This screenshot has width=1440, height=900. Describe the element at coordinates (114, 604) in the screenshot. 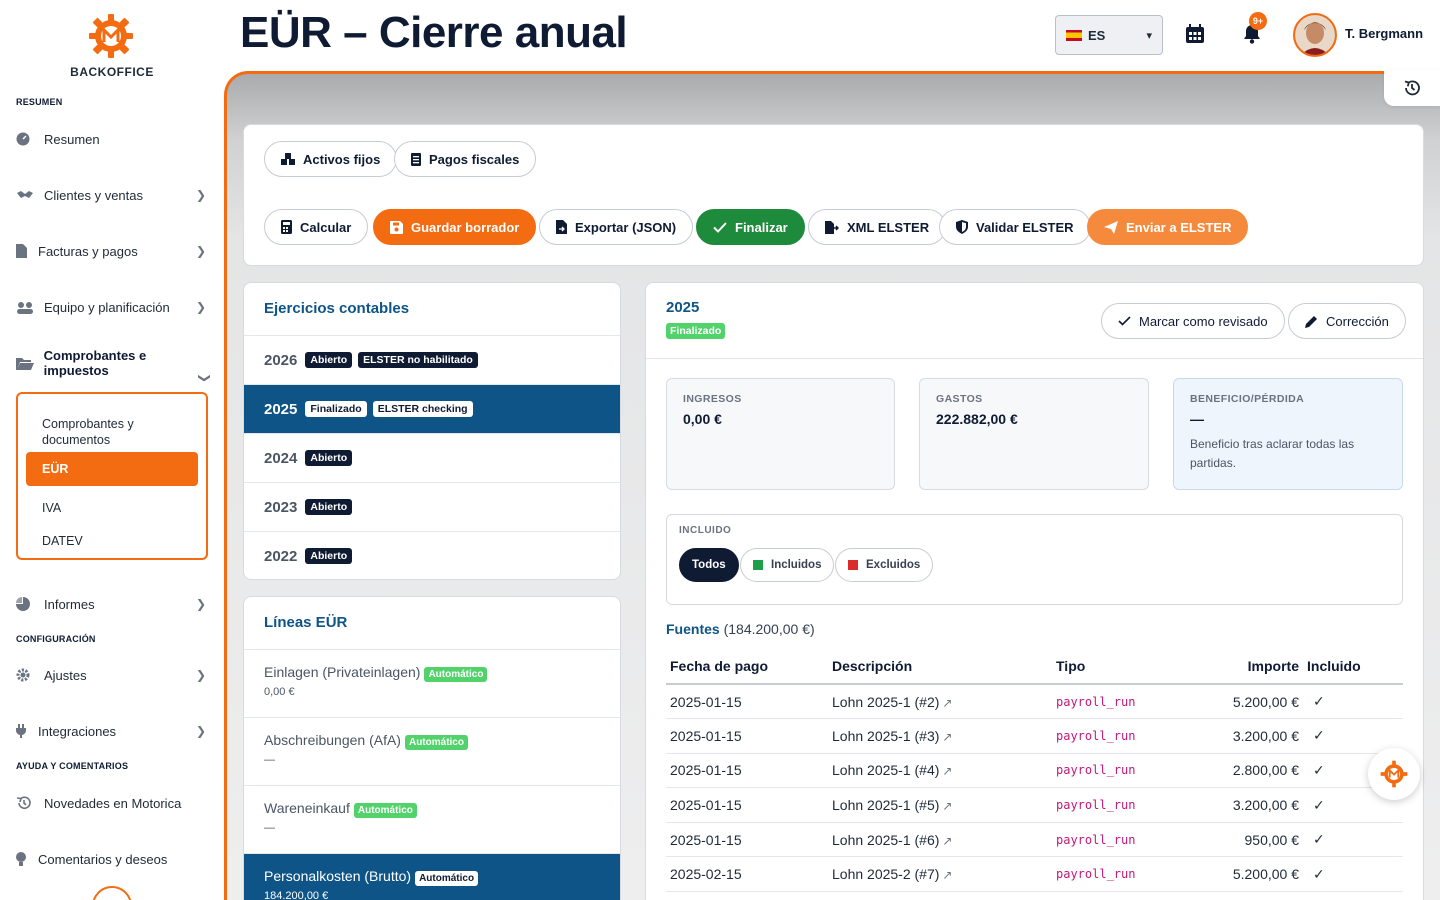

I see `sidebar-item-informes: Informes ❯` at that location.